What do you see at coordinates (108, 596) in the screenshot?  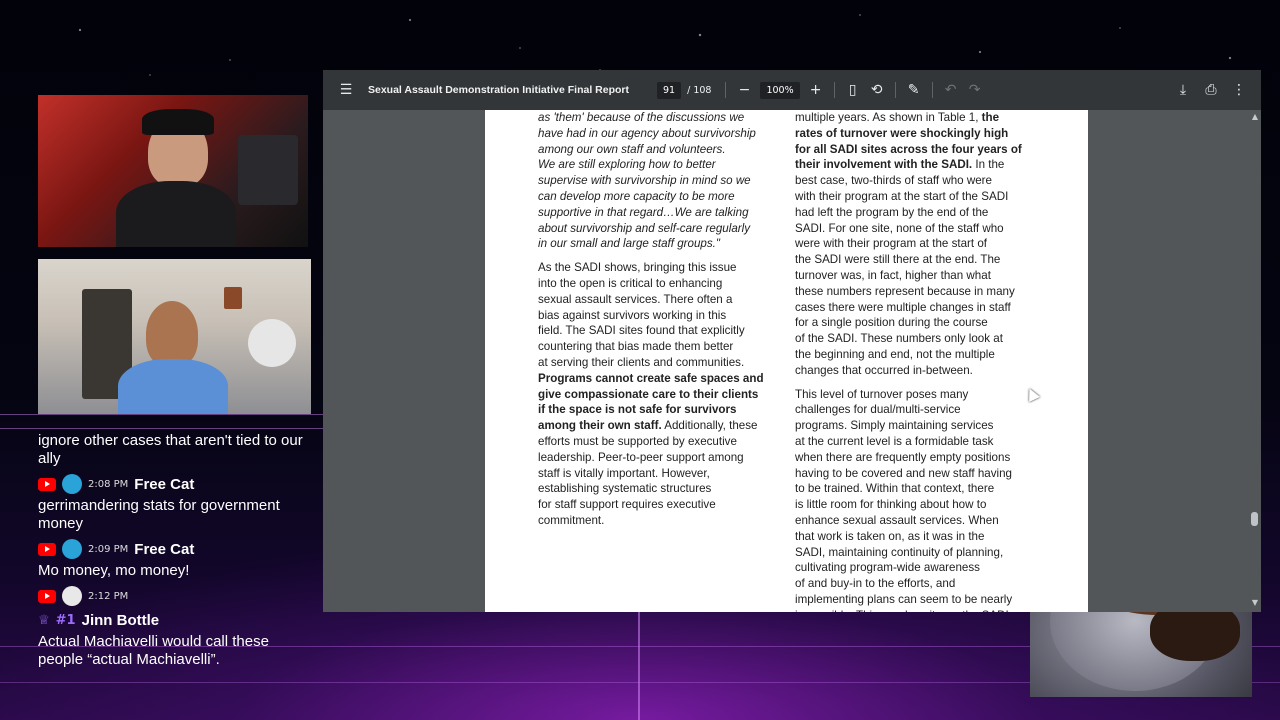 I see `chat-timestamp: 2:12 PM` at bounding box center [108, 596].